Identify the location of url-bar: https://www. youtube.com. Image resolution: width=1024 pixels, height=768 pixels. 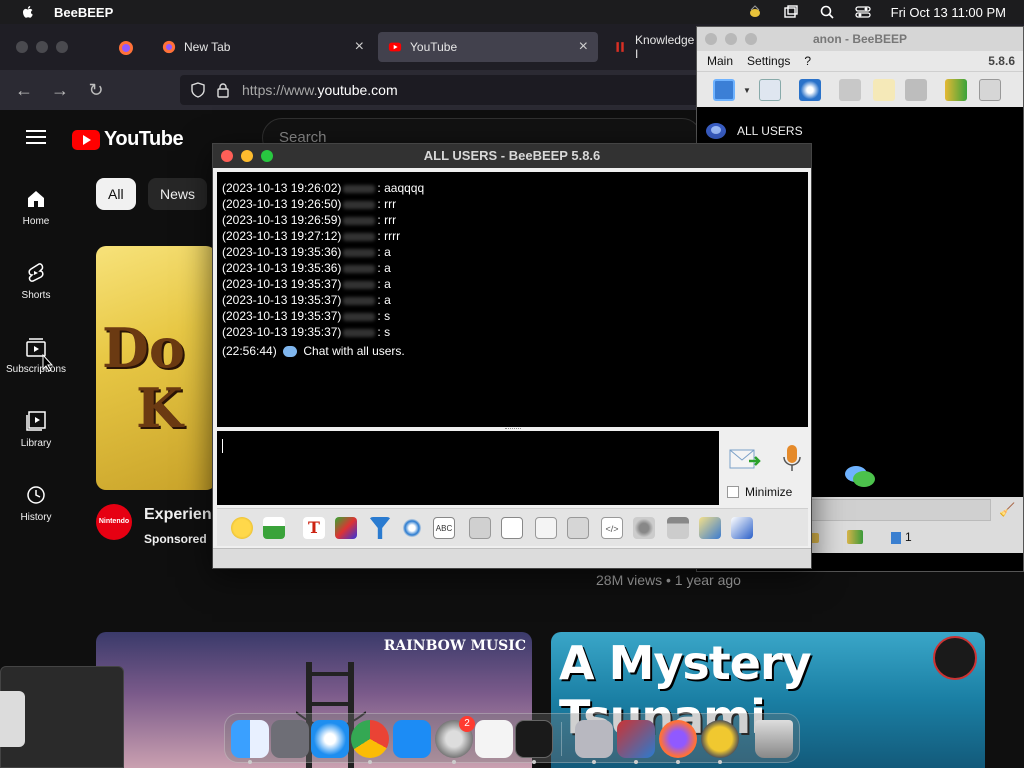
(480, 90).